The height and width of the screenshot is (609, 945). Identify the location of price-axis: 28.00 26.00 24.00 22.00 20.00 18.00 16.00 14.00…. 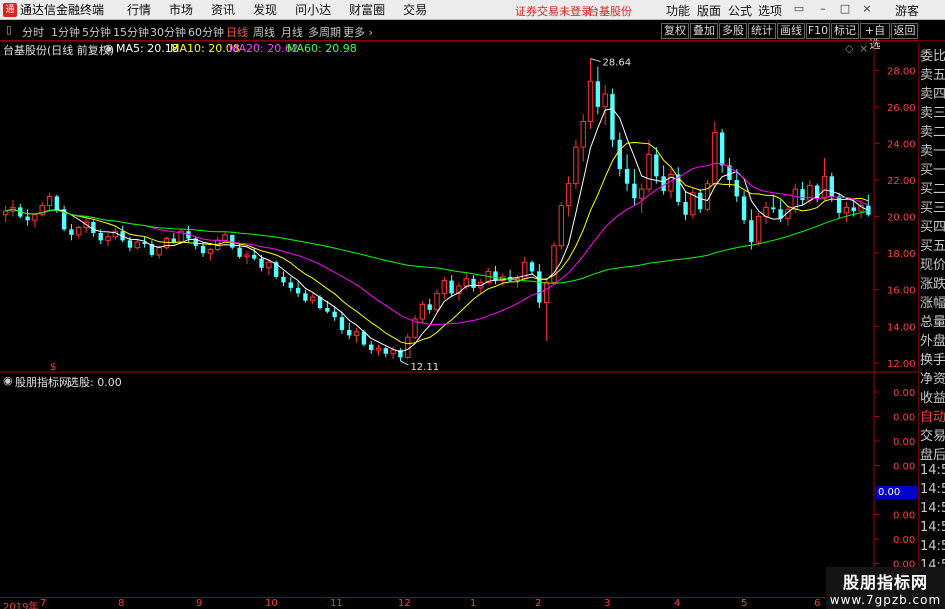
(895, 218).